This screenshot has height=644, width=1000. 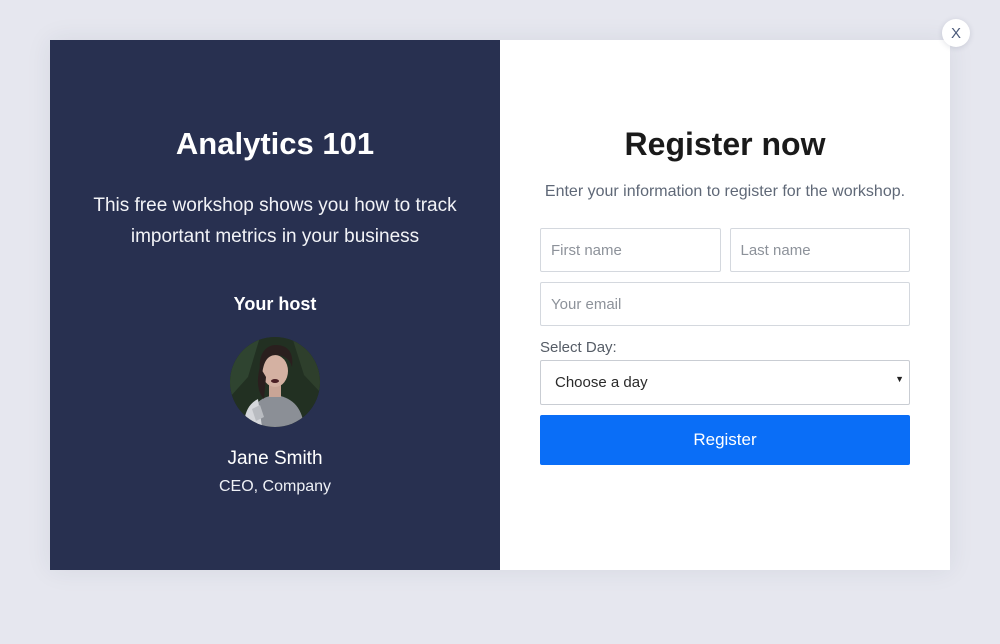 What do you see at coordinates (630, 250) in the screenshot?
I see `first-name-input` at bounding box center [630, 250].